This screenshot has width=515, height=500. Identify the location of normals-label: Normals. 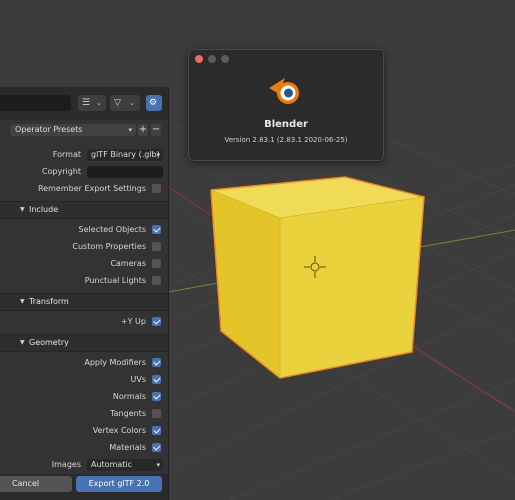
(129, 396).